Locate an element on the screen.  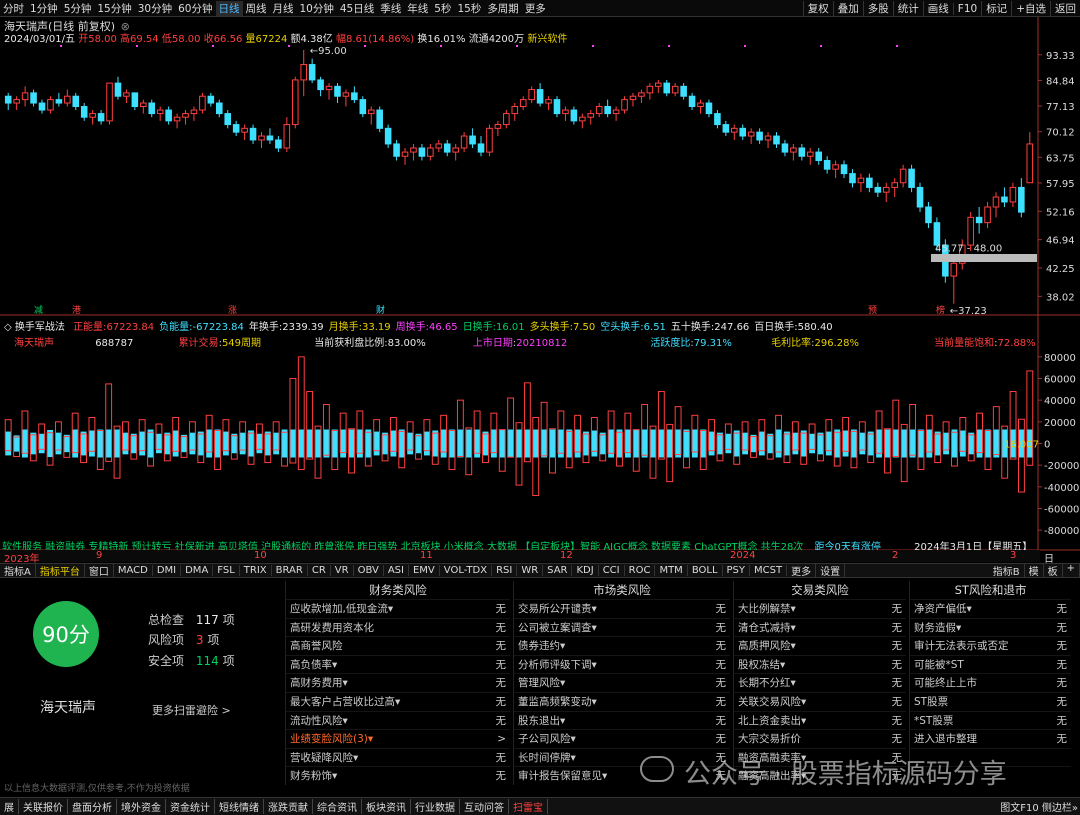
tool-button: 多股 is located at coordinates (877, 8).